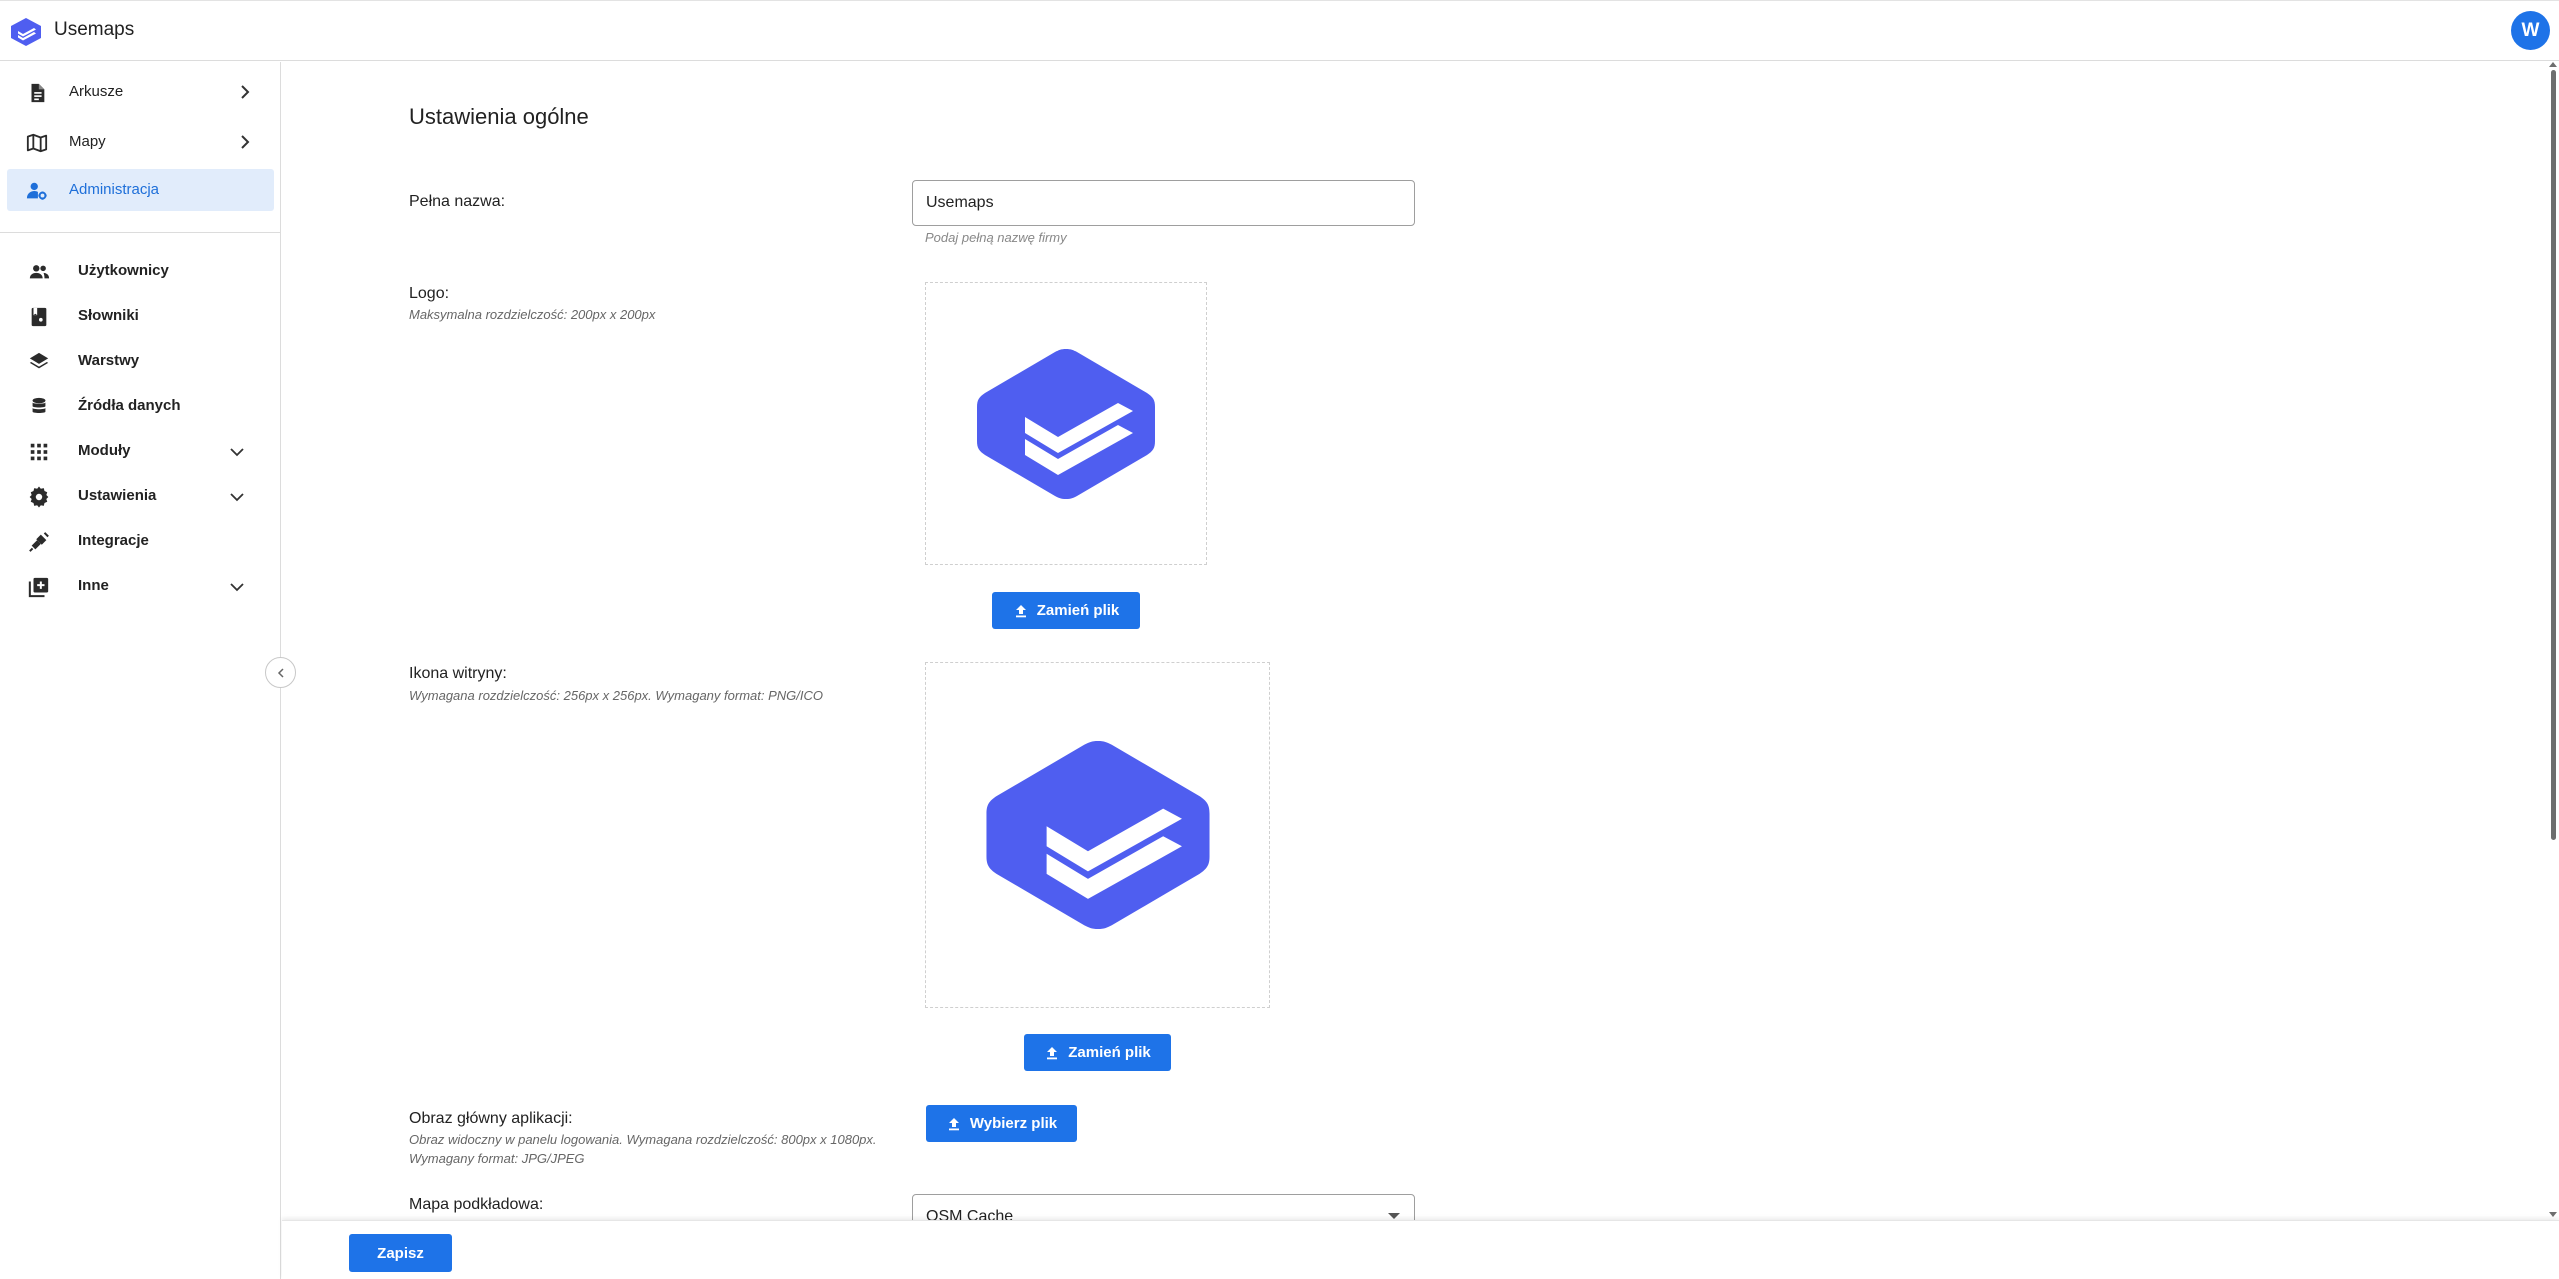 The width and height of the screenshot is (2559, 1279). I want to click on sidebar-collapse-button, so click(280, 672).